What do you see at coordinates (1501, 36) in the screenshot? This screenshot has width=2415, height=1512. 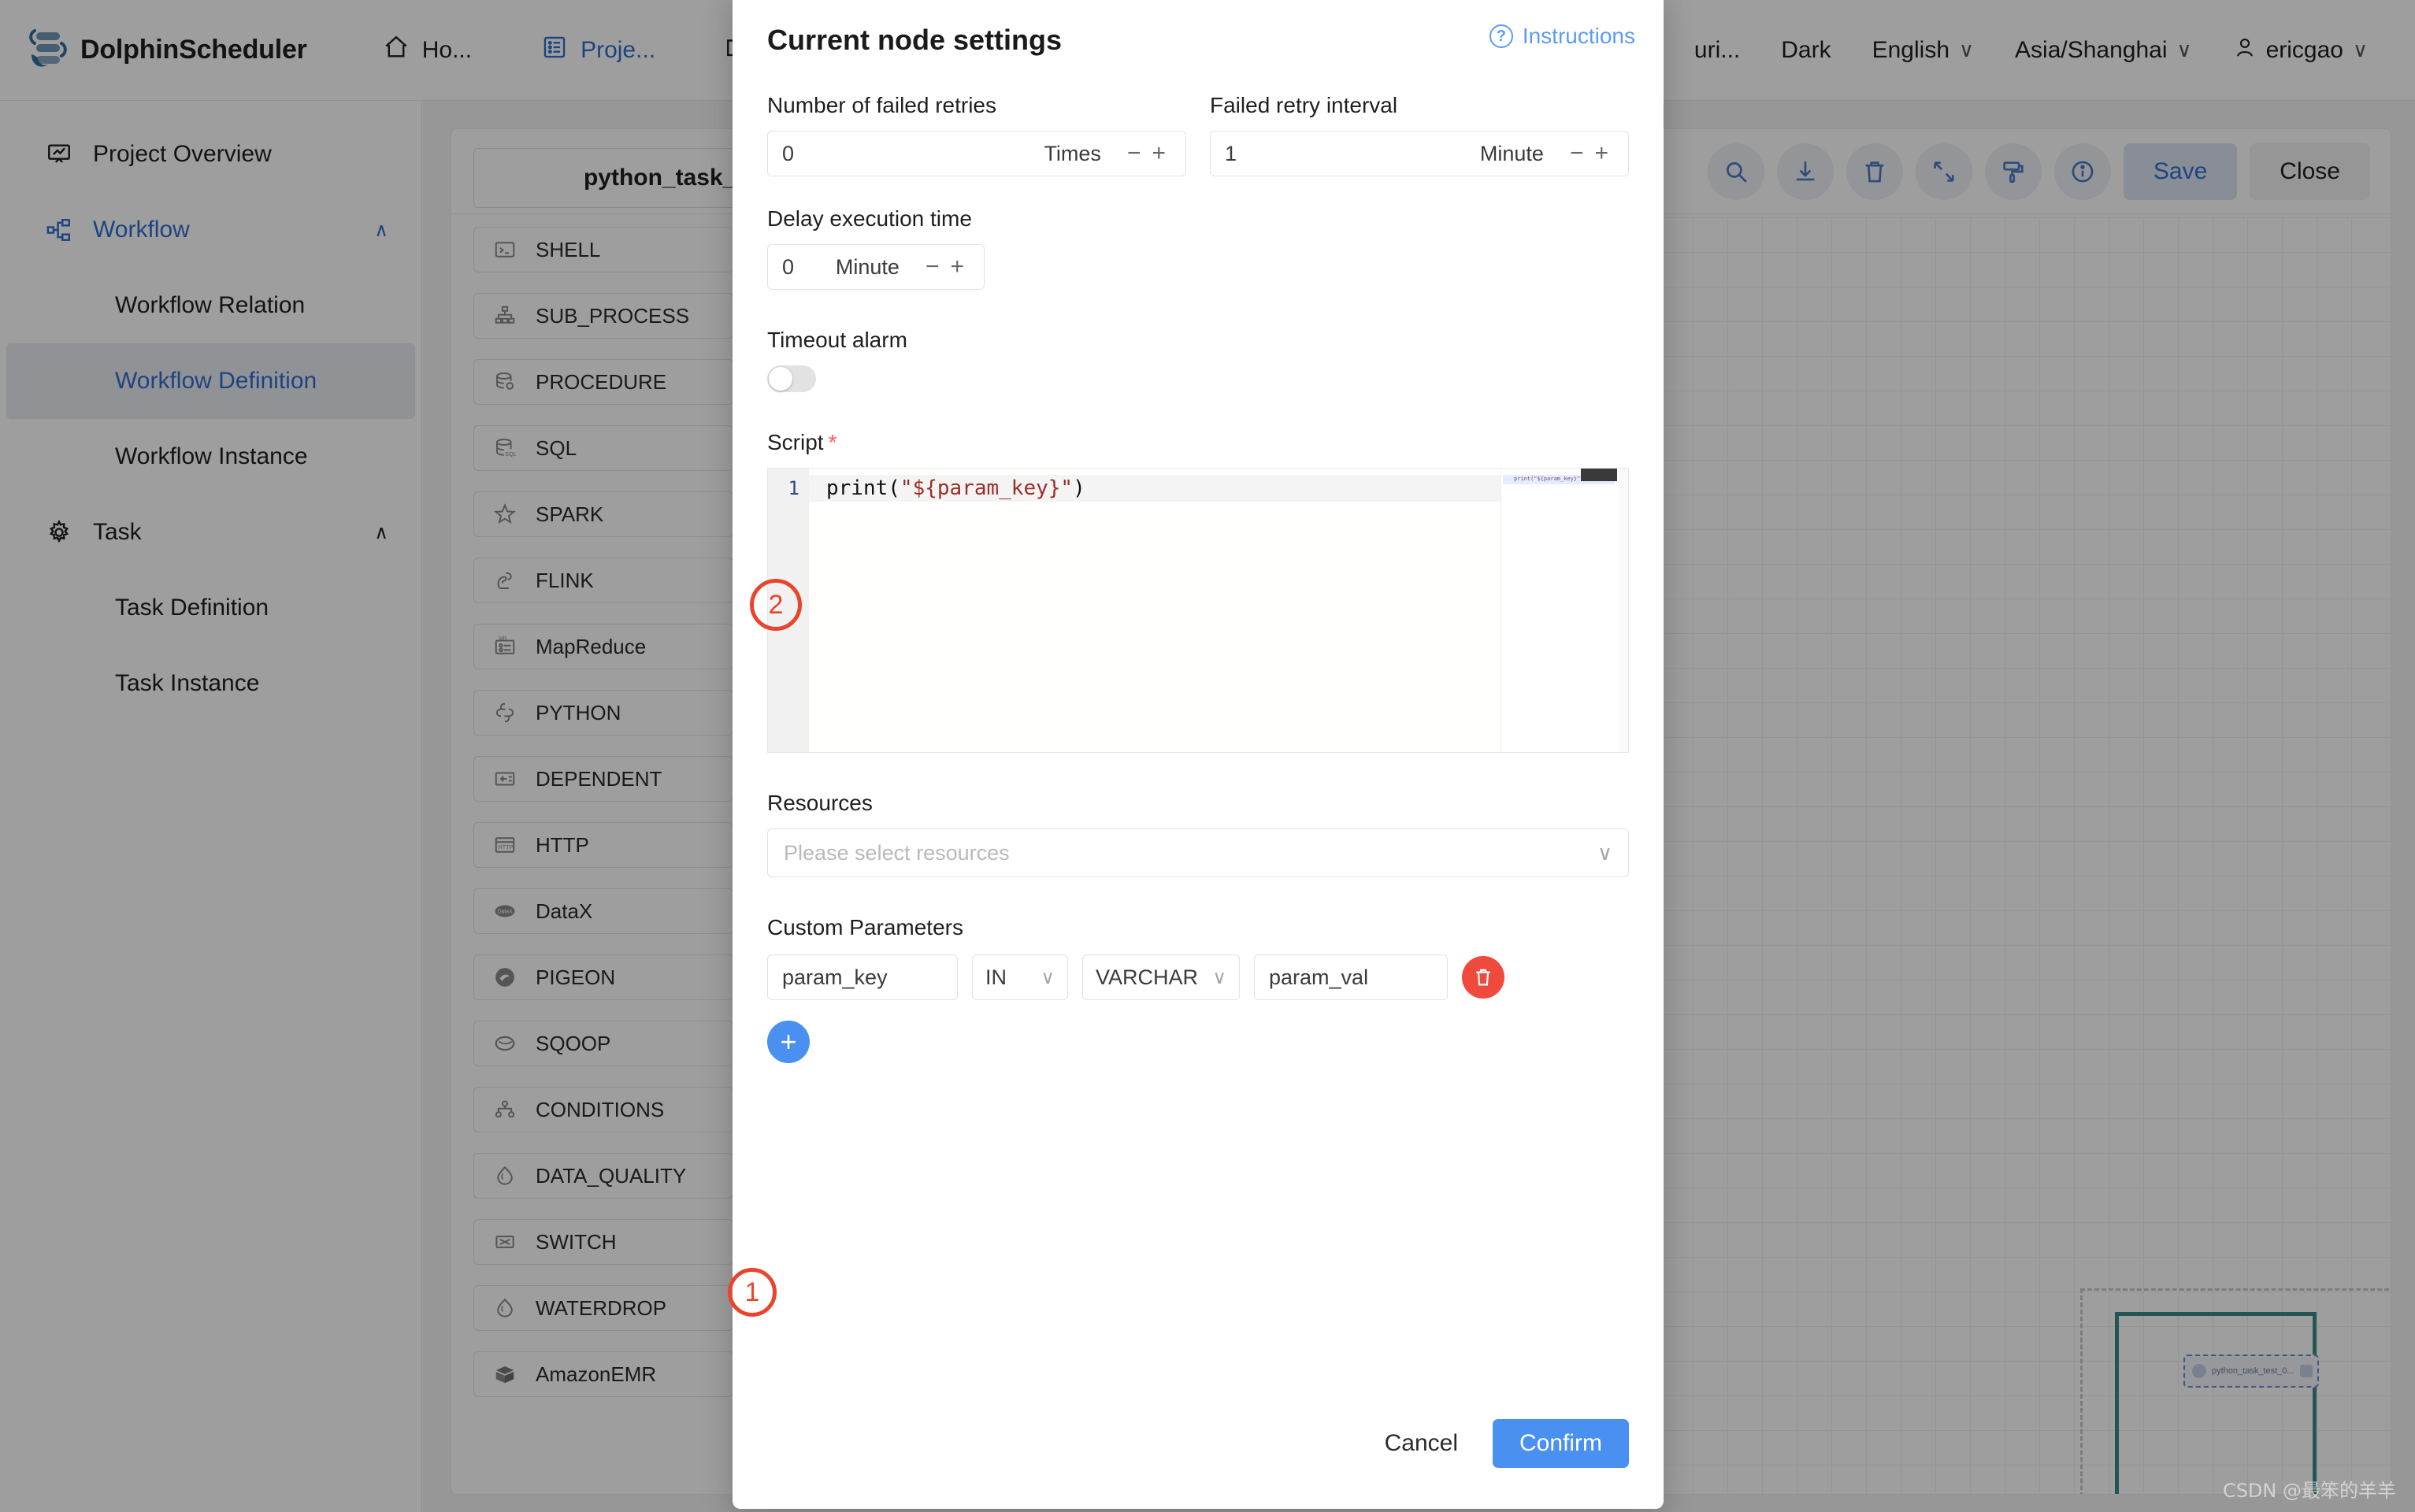 I see `question-mark-icon: ?` at bounding box center [1501, 36].